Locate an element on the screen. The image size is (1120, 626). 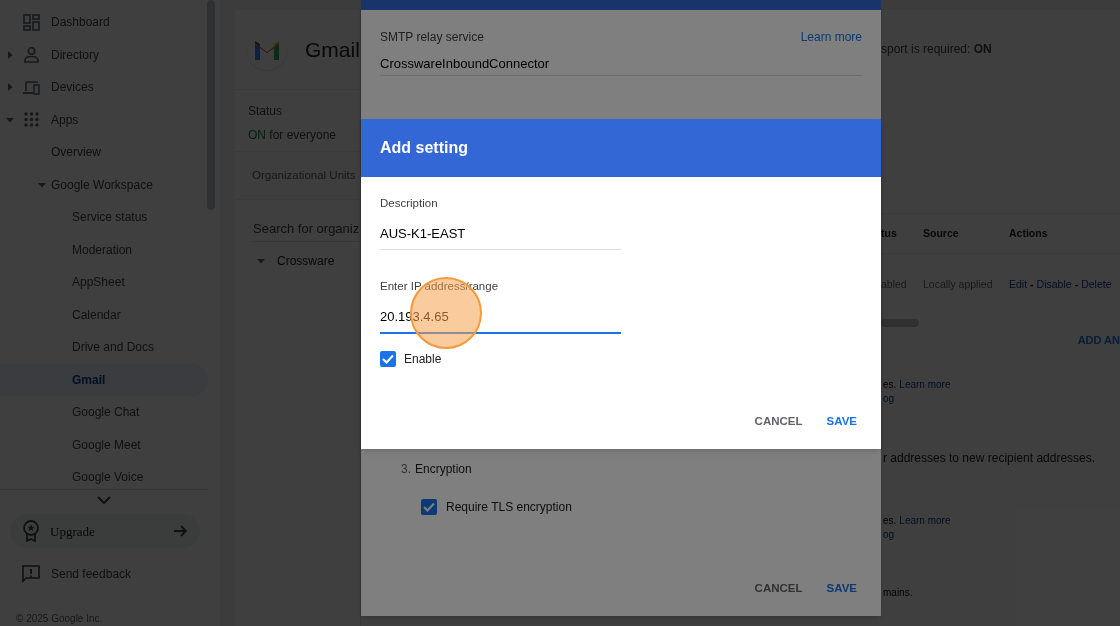
award-icon is located at coordinates (31, 531).